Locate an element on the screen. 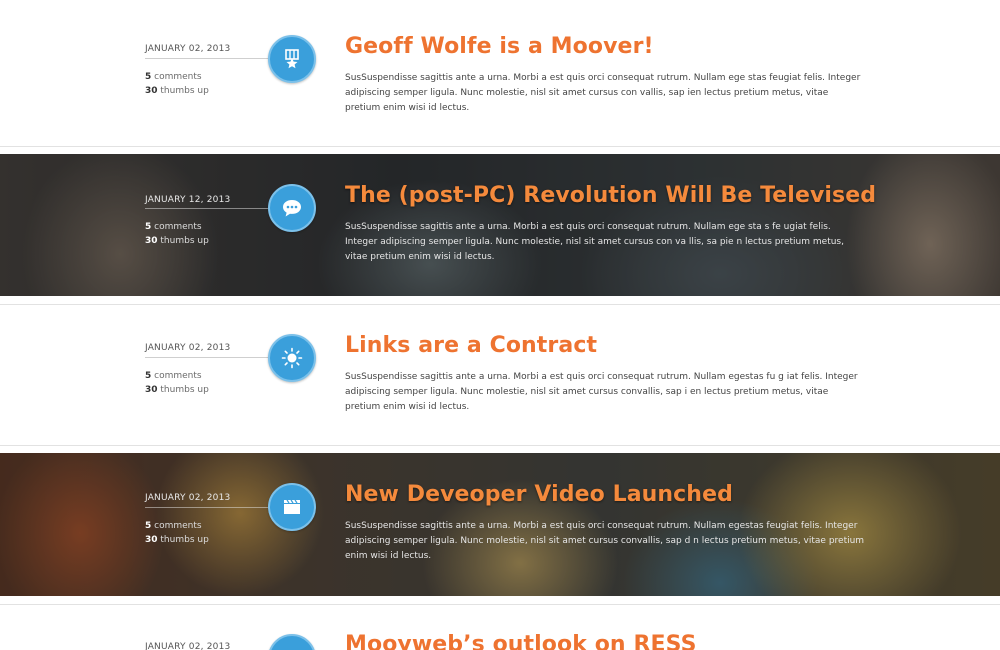 This screenshot has width=1000, height=650. clapperboard-icon is located at coordinates (292, 507).